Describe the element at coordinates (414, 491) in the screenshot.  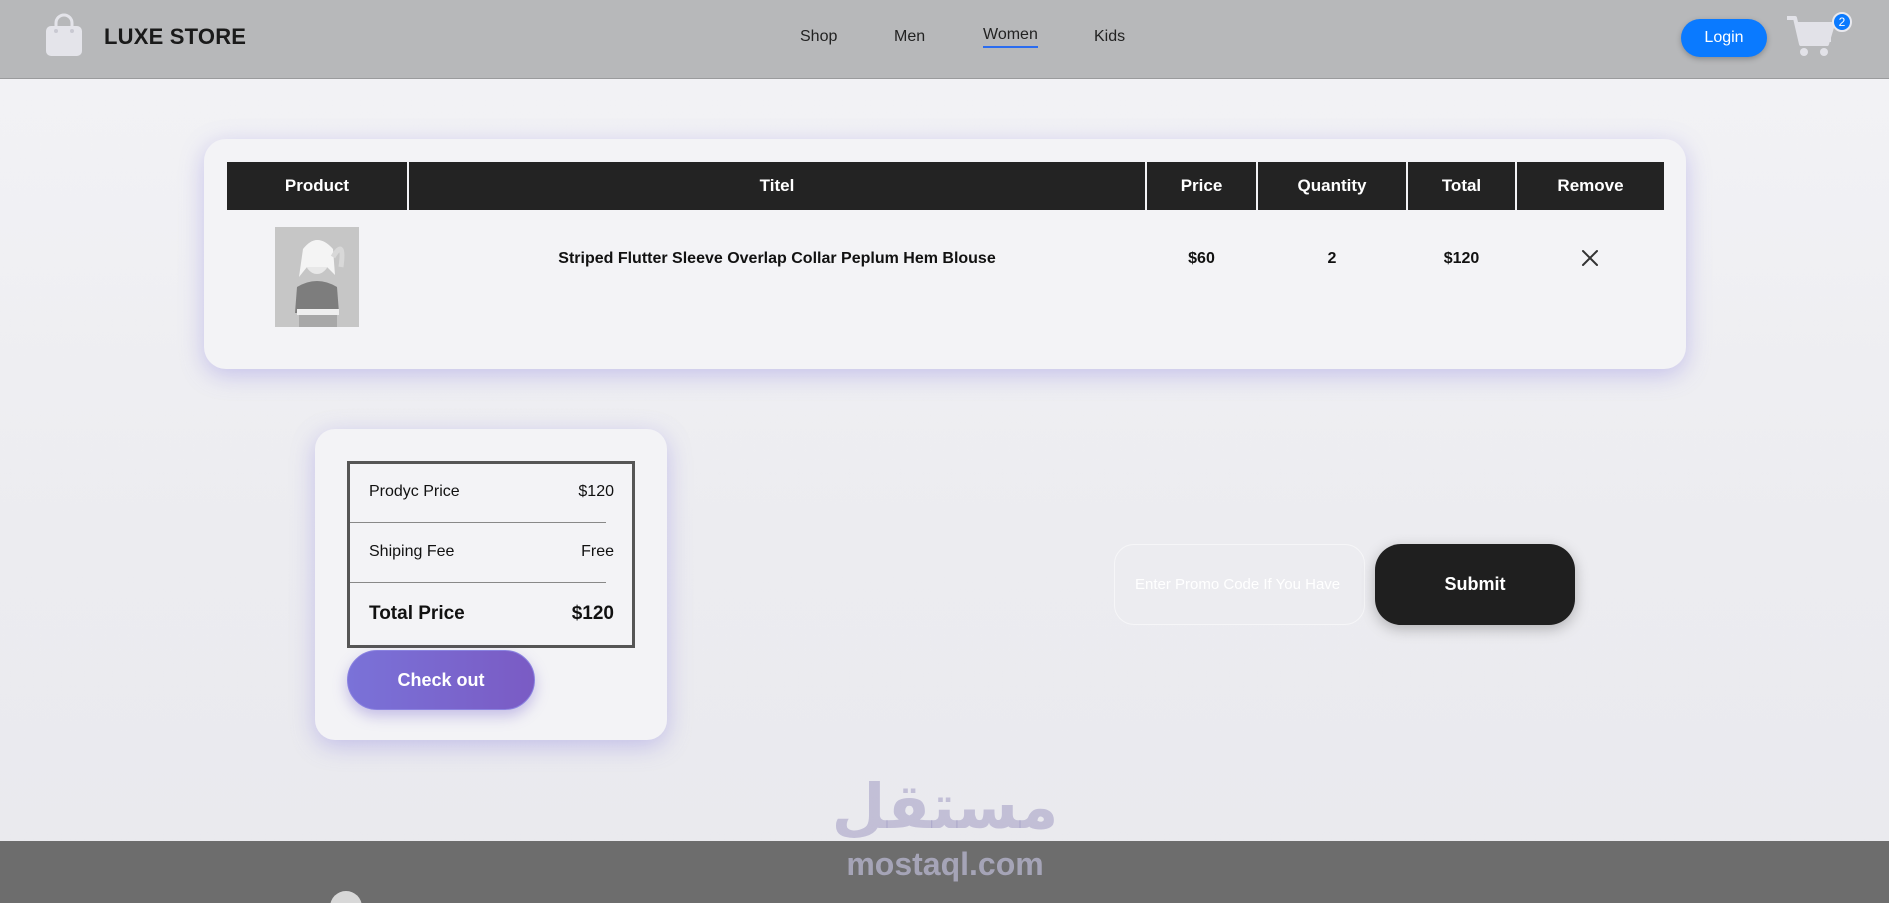
I see `product-price-label: Prodyc Price` at that location.